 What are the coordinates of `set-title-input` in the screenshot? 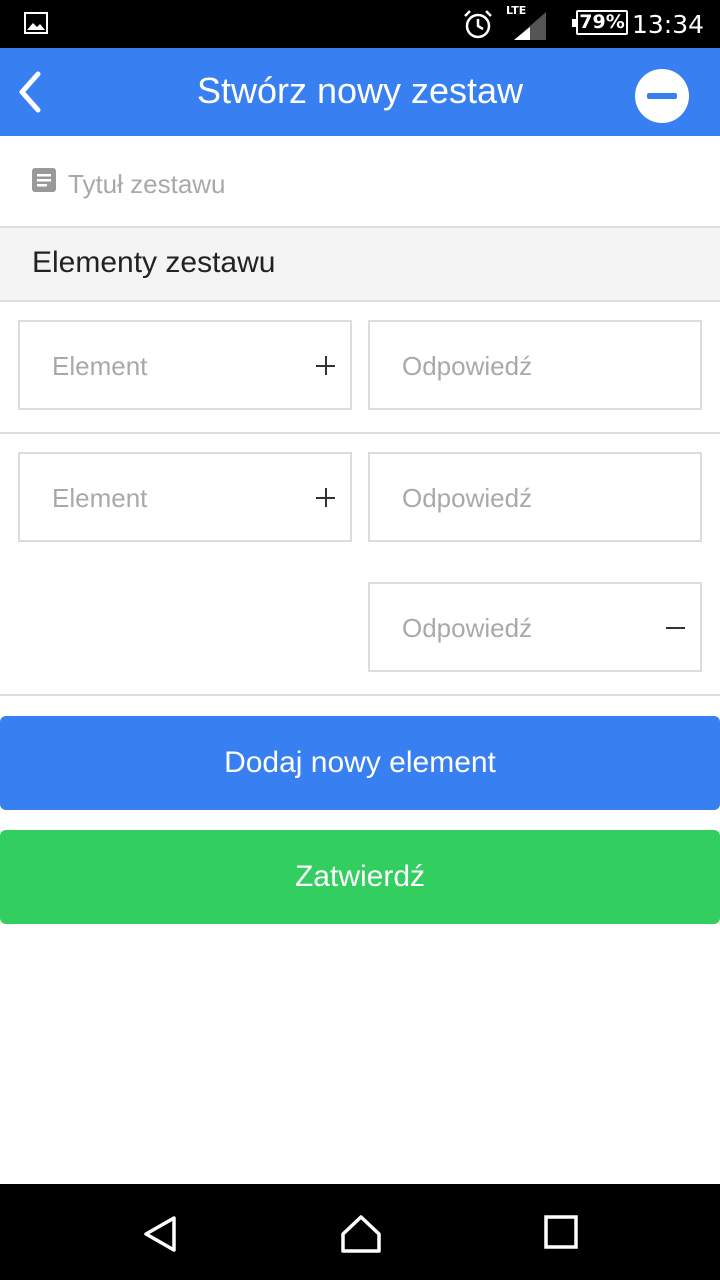 It's located at (378, 184).